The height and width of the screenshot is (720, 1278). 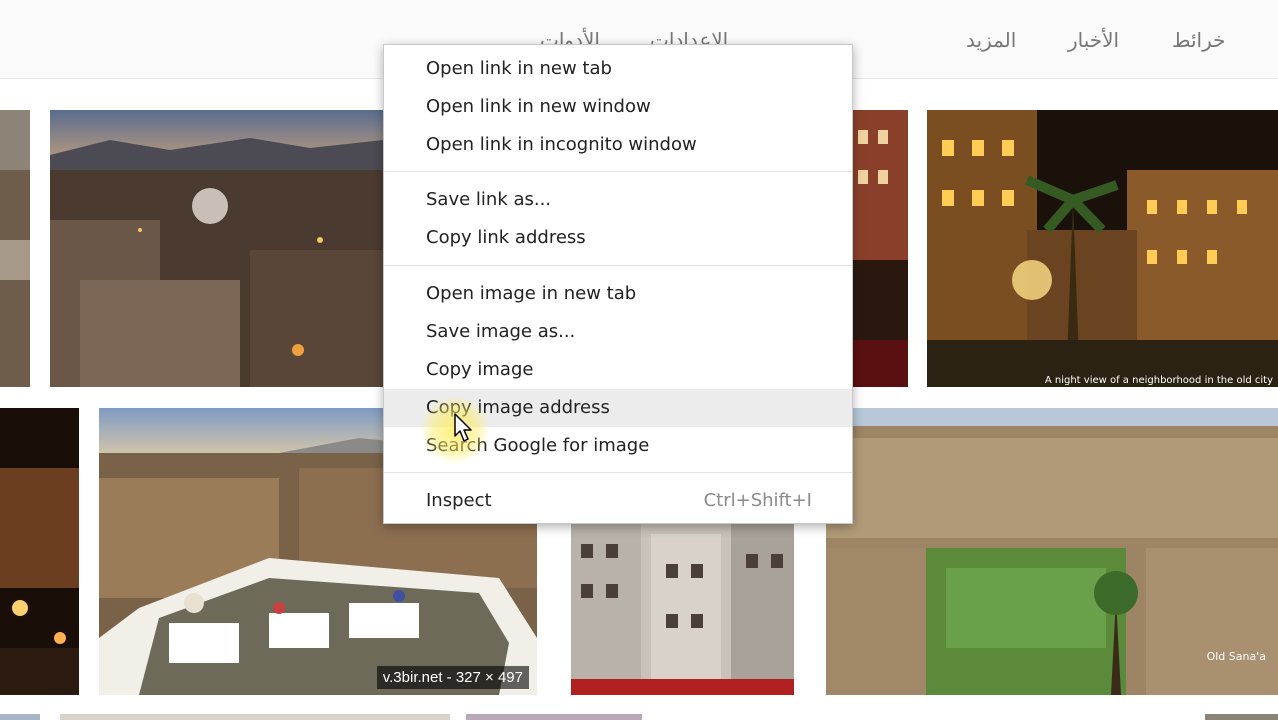 I want to click on menu-item-open-link-new-tab: Open link in new tab, so click(x=618, y=69).